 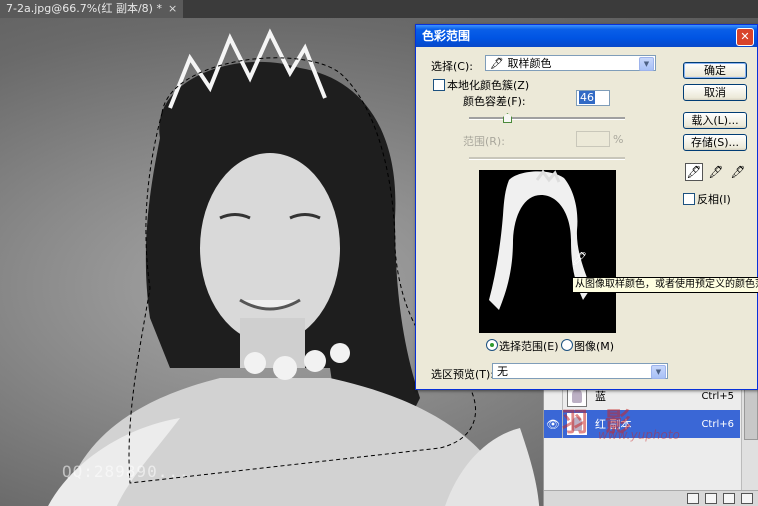 I want to click on dialog-titlebar: 色彩范围 ✕, so click(x=586, y=36).